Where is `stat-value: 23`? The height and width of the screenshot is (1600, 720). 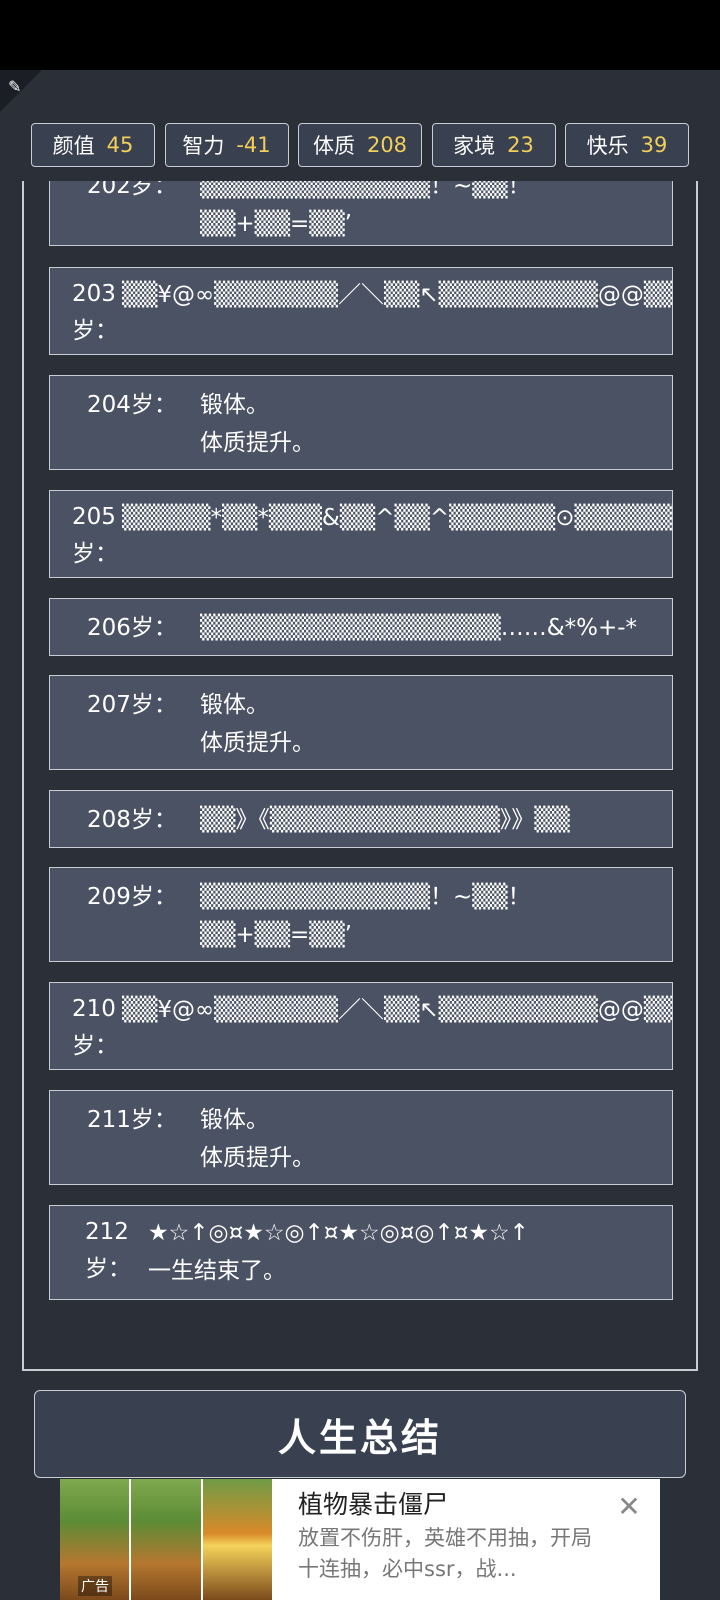
stat-value: 23 is located at coordinates (520, 145).